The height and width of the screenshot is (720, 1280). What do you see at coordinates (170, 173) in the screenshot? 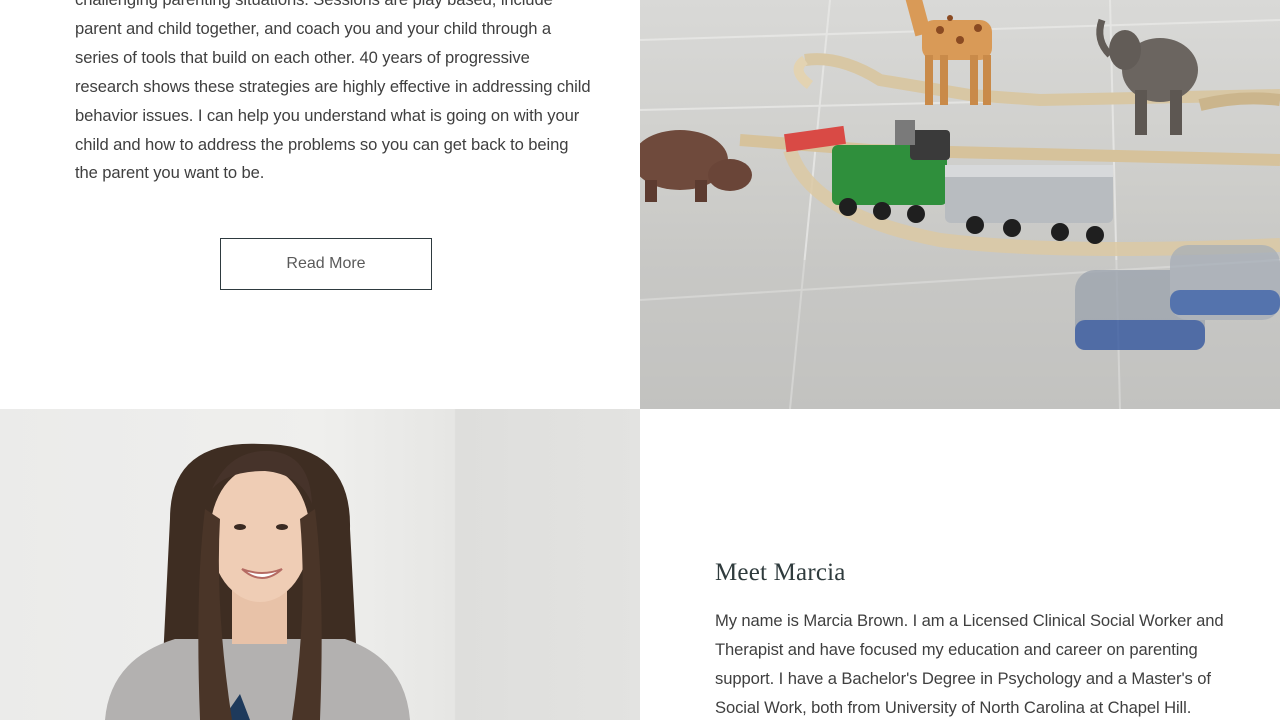
I see `services-line: the parent you want to be.` at bounding box center [170, 173].